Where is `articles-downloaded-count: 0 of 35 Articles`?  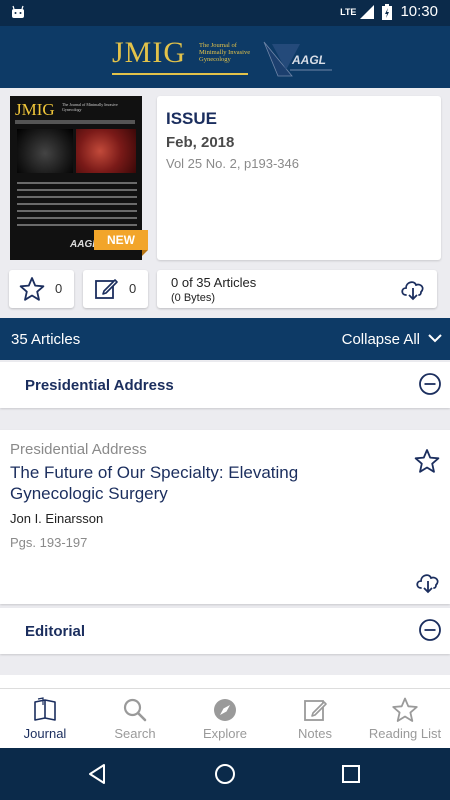
articles-downloaded-count: 0 of 35 Articles is located at coordinates (214, 282).